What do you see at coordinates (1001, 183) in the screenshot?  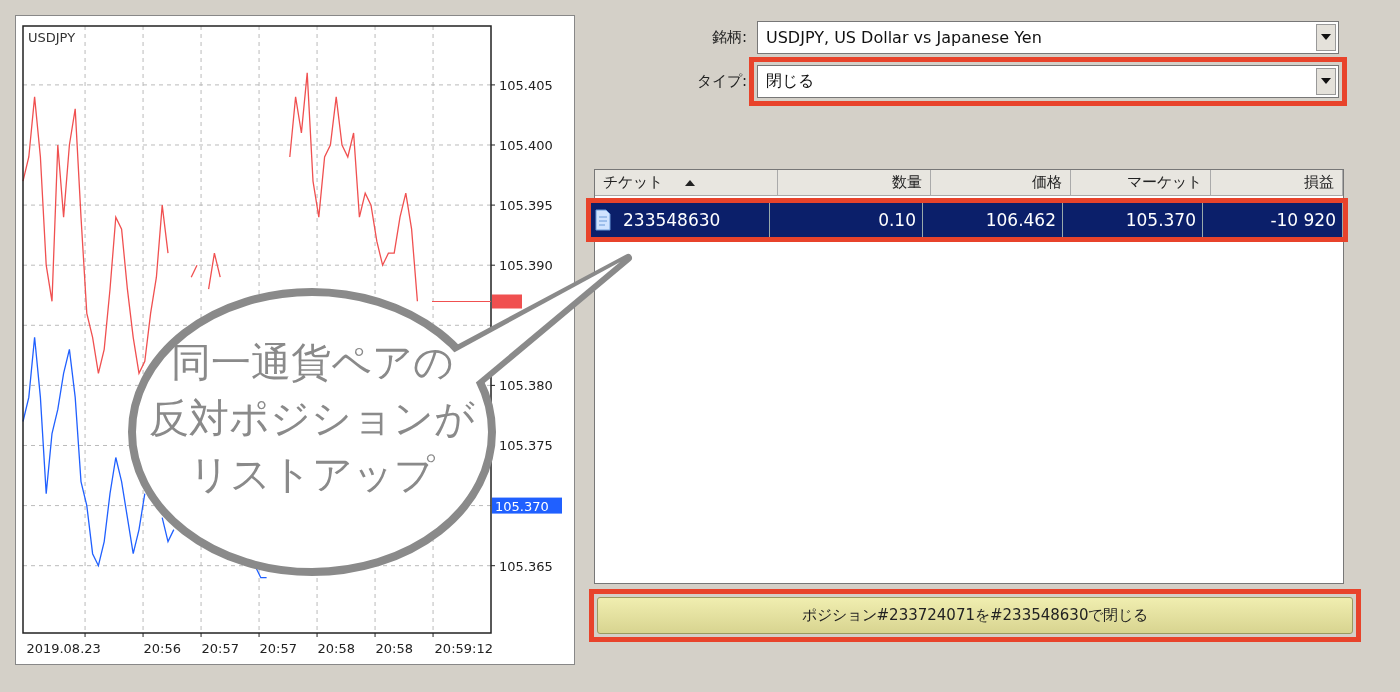 I see `column-header: 価格` at bounding box center [1001, 183].